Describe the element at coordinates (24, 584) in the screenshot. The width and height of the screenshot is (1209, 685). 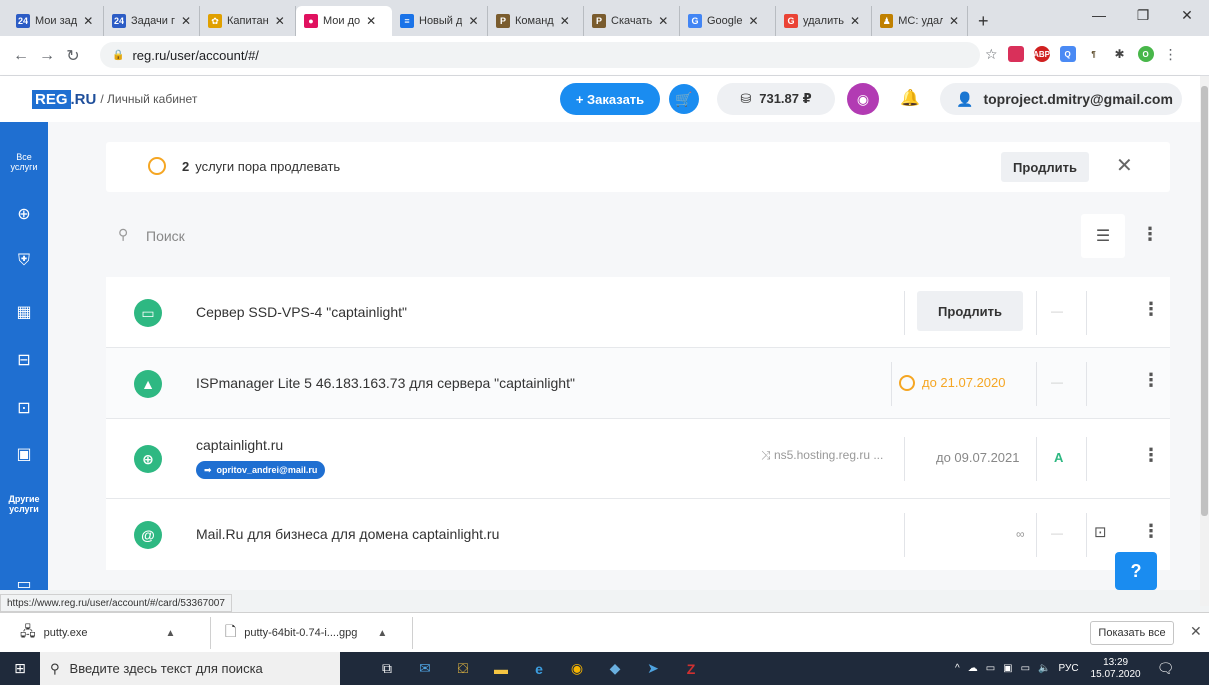
I see `folder-icon: ▭` at that location.